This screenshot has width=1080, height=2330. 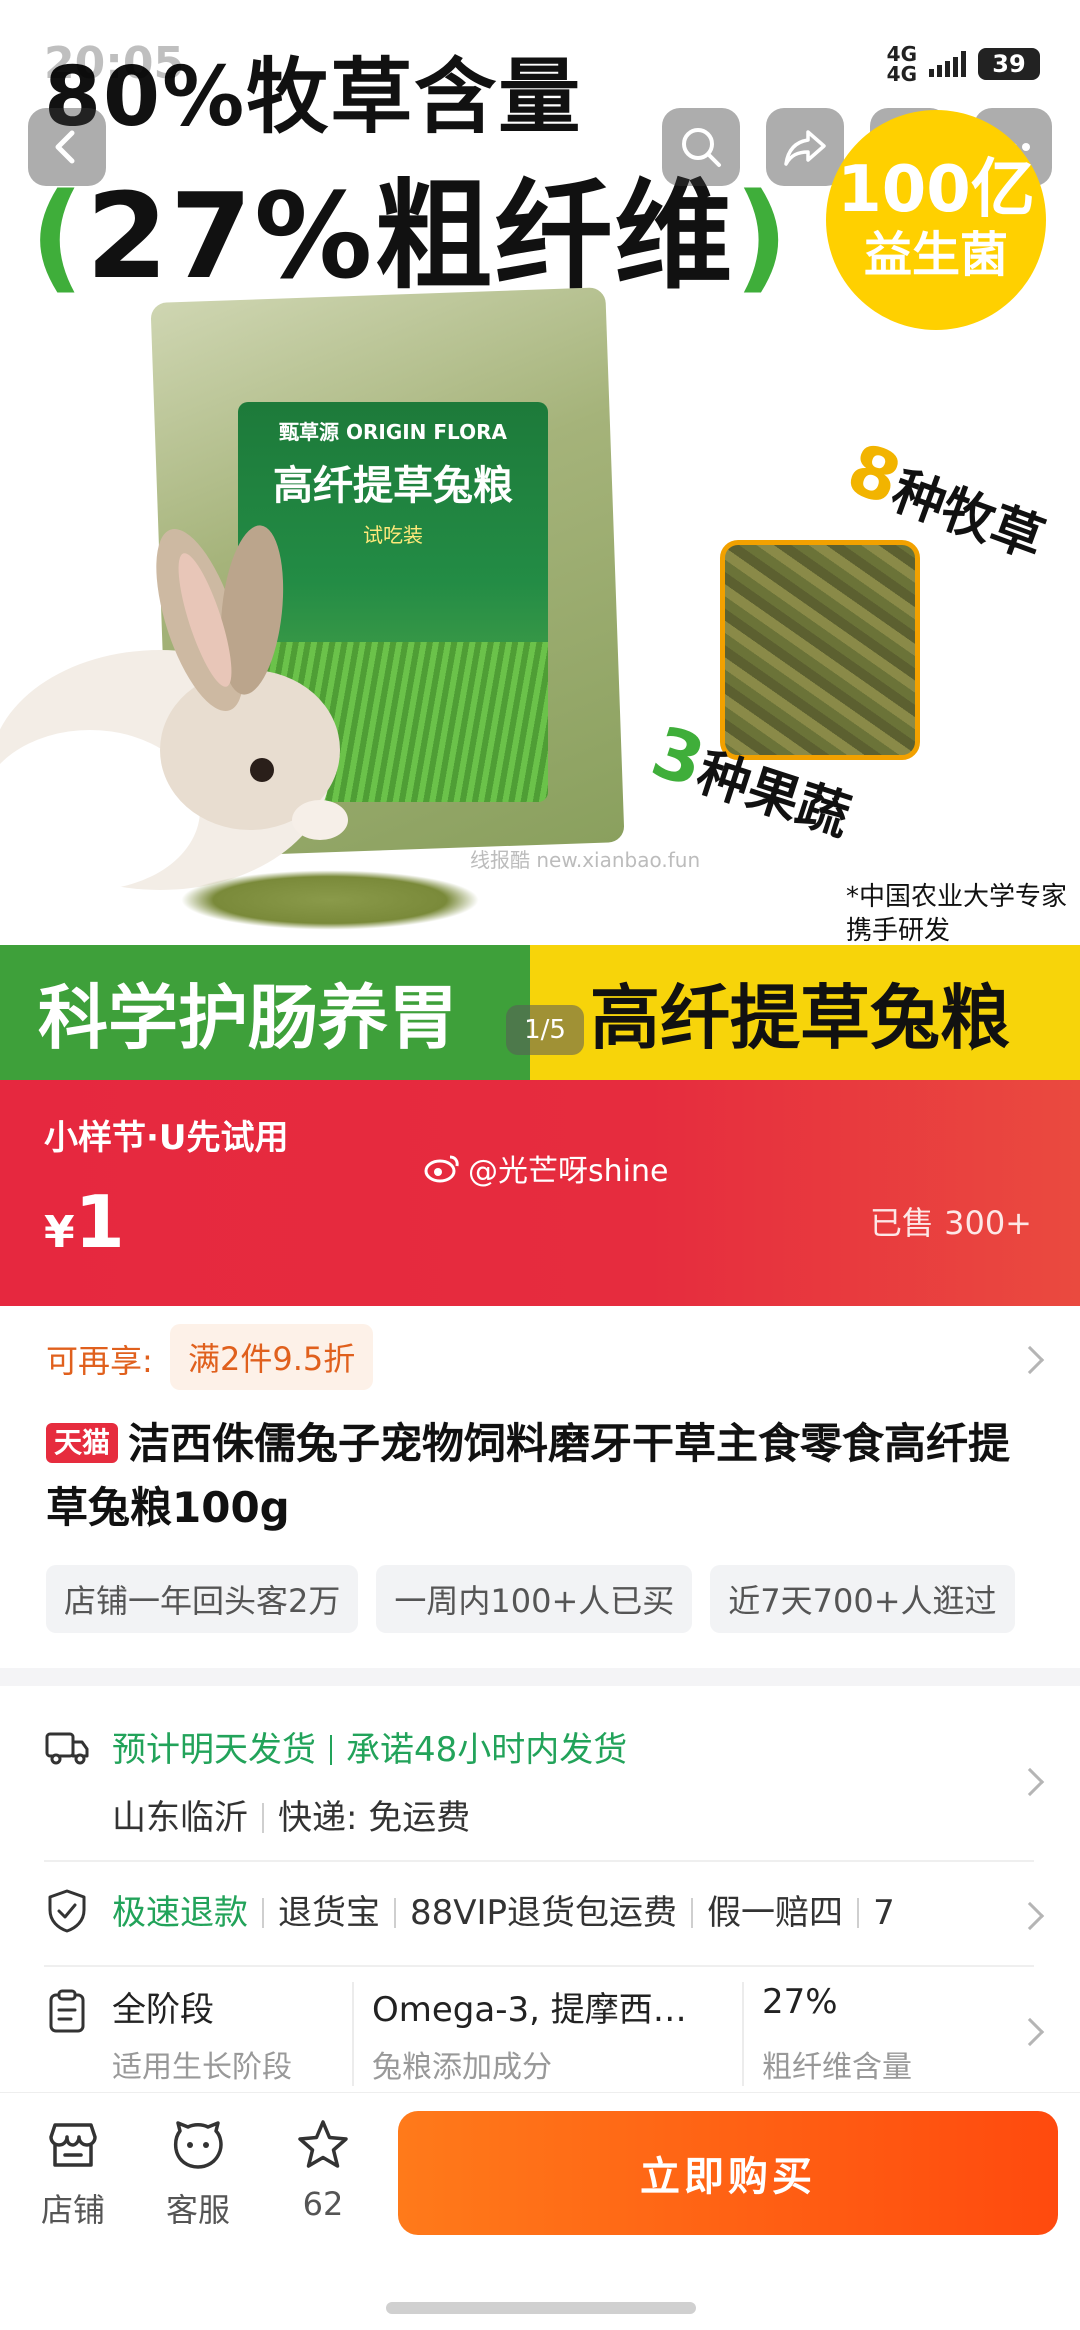 I want to click on chevron-left-icon, so click(x=65, y=147).